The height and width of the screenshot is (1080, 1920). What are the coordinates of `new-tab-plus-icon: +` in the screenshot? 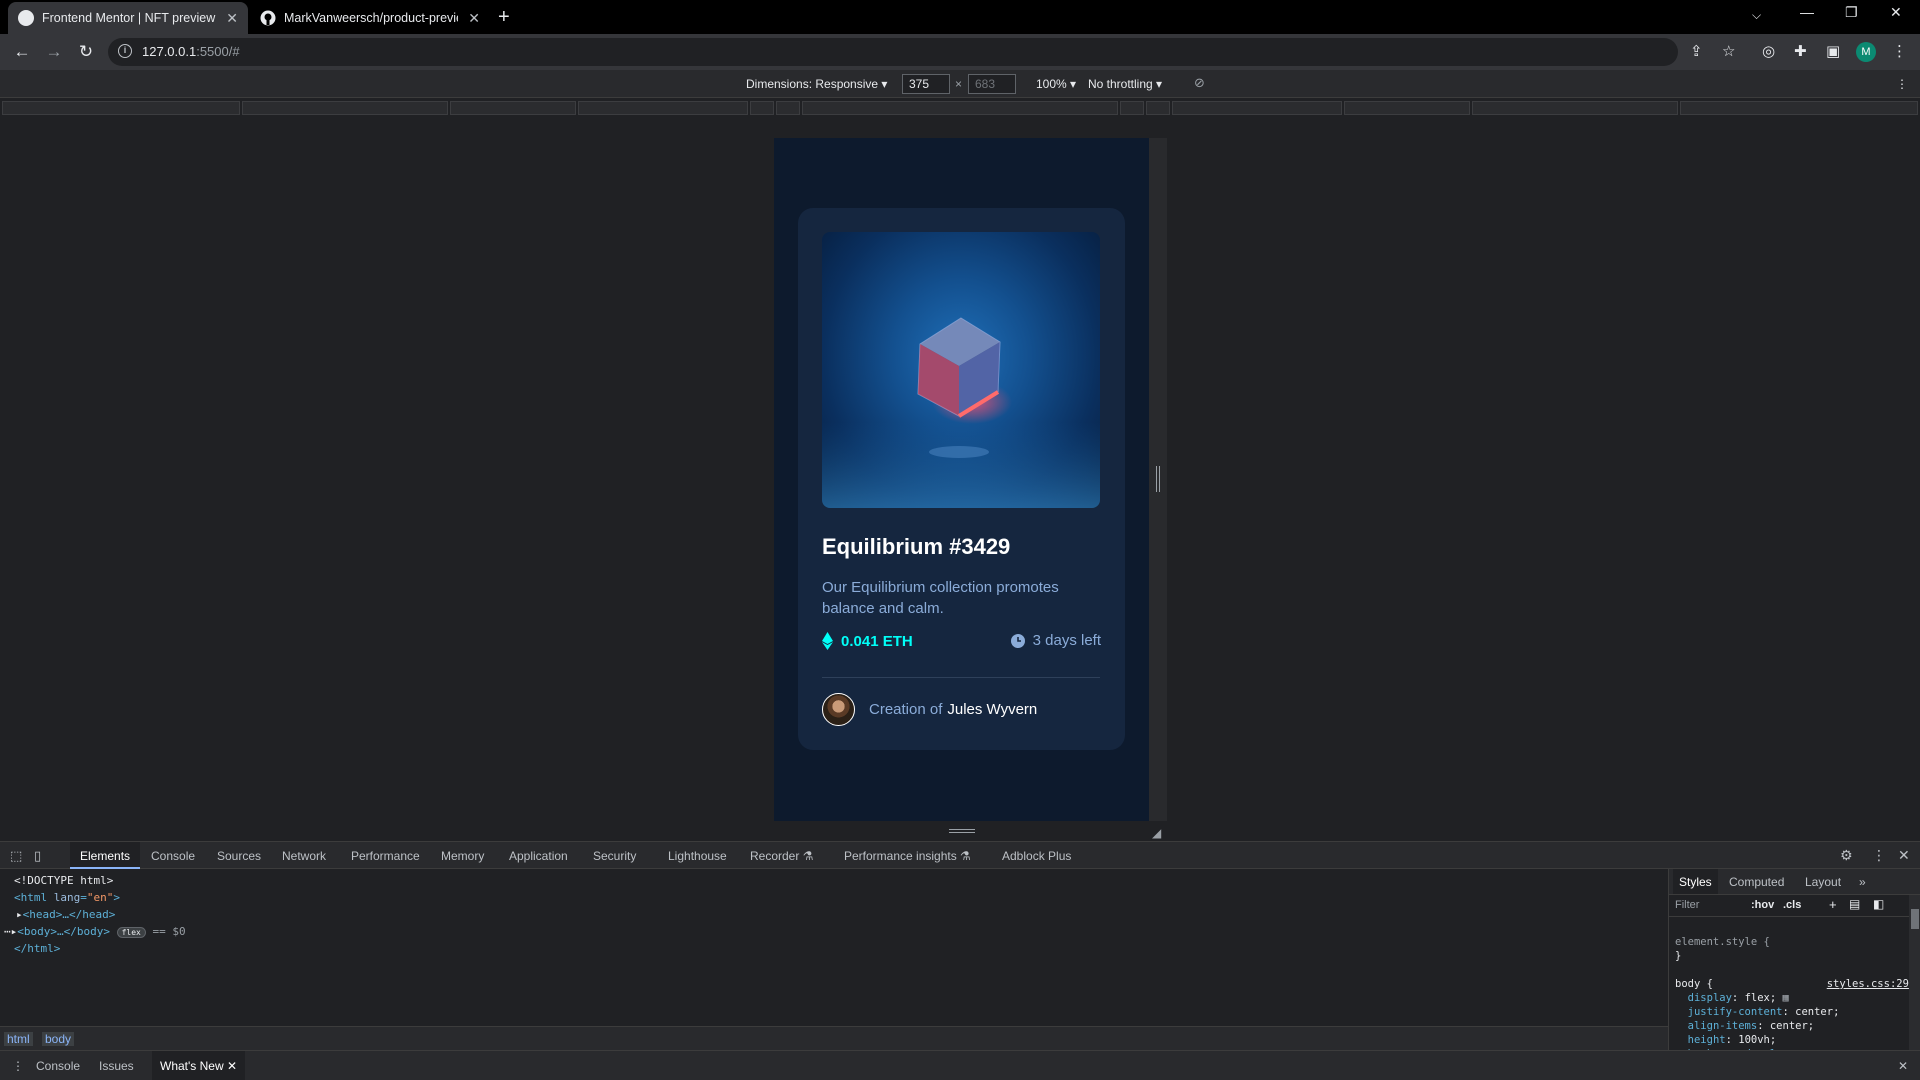 It's located at (504, 17).